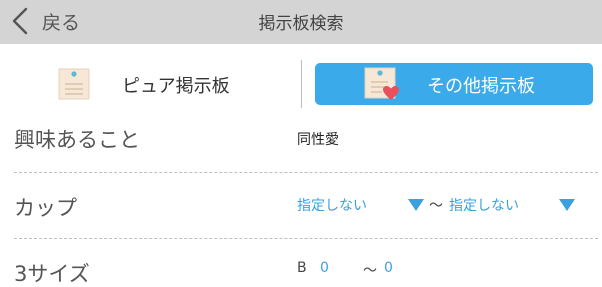  I want to click on page-title: 掲示板検索, so click(301, 24).